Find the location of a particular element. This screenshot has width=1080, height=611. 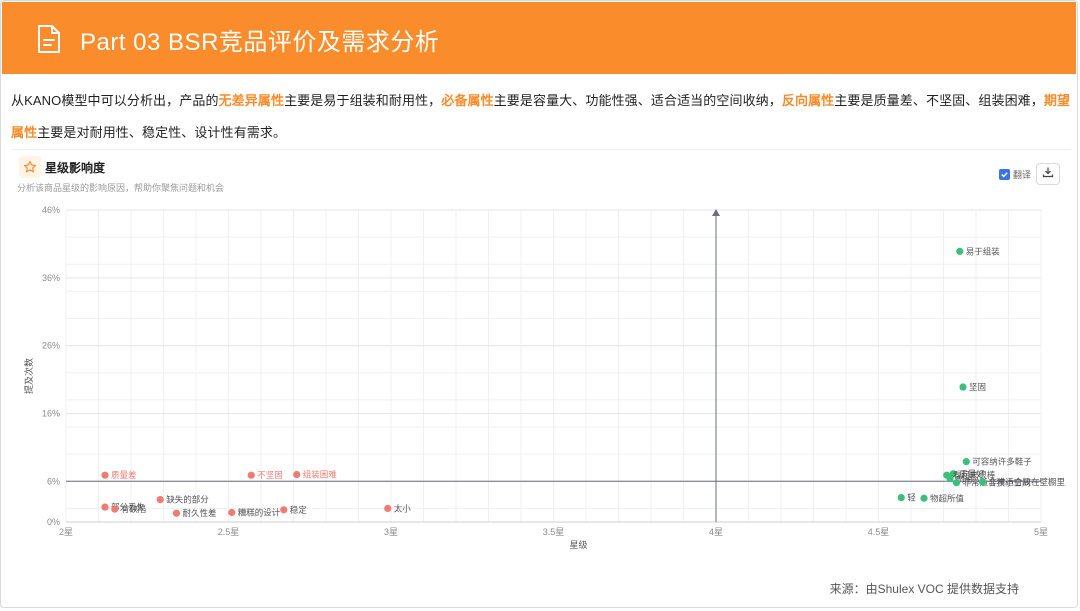

y-tick-label: 6% is located at coordinates (53, 481).